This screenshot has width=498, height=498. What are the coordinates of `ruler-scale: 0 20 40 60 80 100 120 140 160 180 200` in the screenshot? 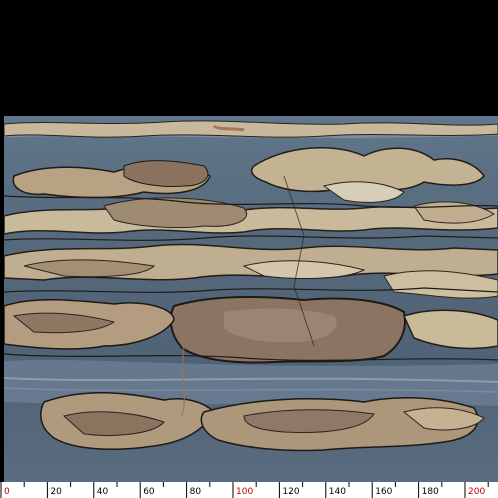 It's located at (244, 490).